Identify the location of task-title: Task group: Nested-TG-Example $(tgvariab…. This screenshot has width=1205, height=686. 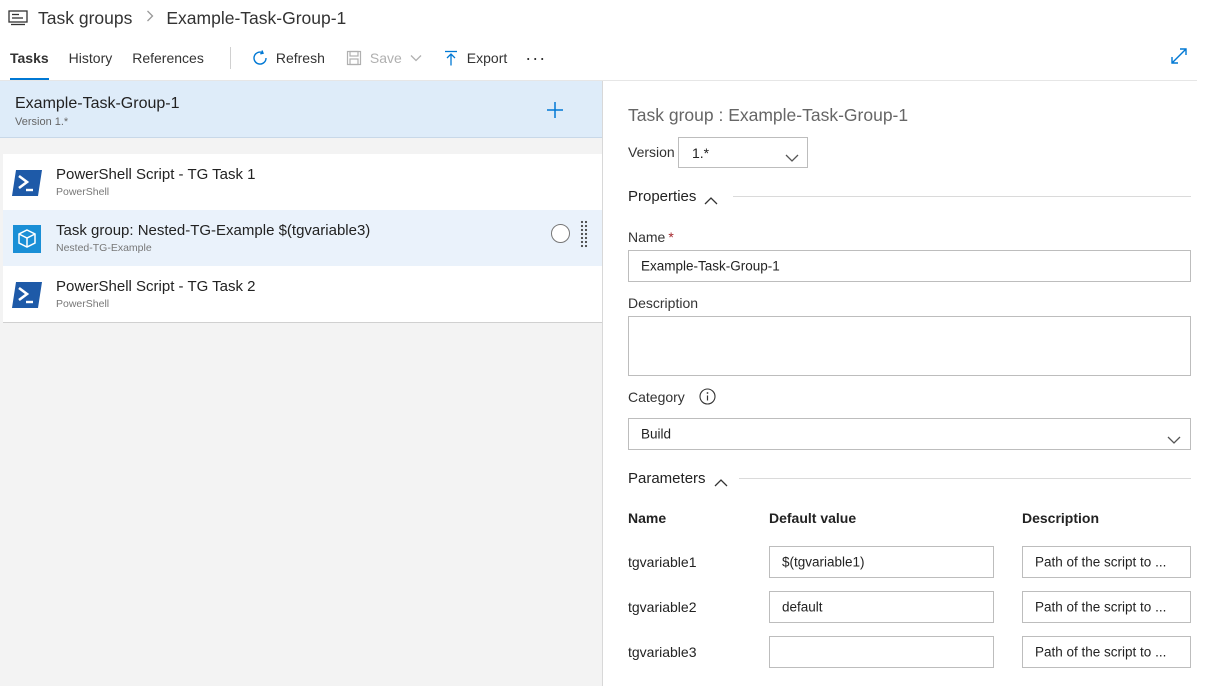
(213, 230).